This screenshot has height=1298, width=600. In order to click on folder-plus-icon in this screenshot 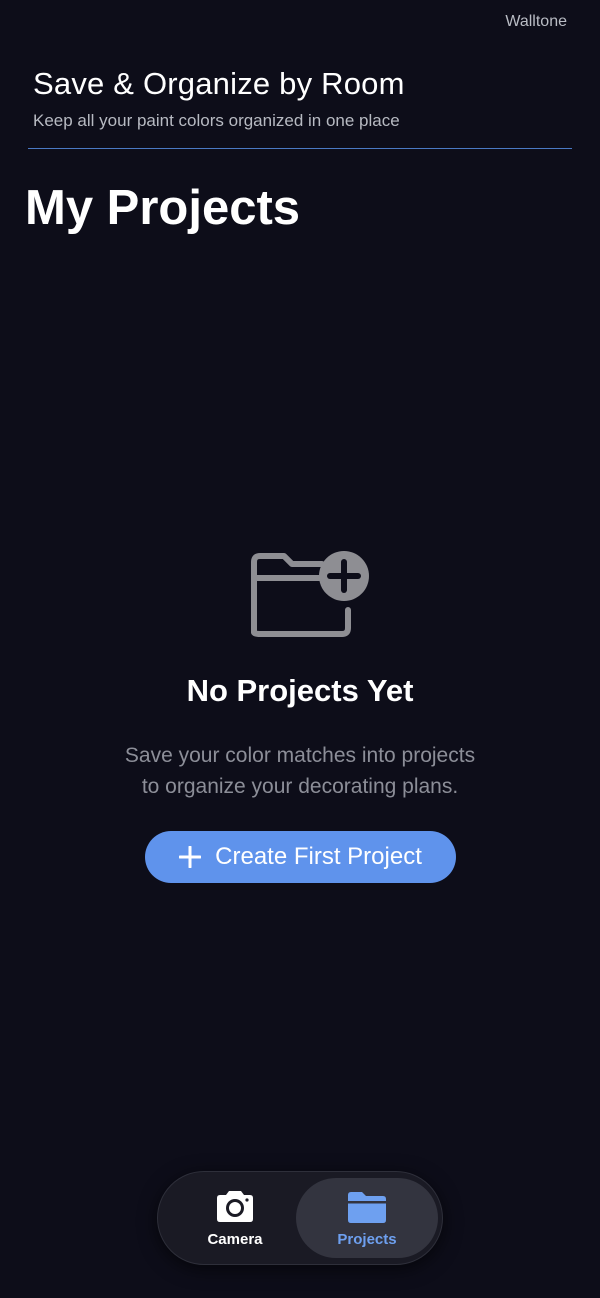, I will do `click(309, 594)`.